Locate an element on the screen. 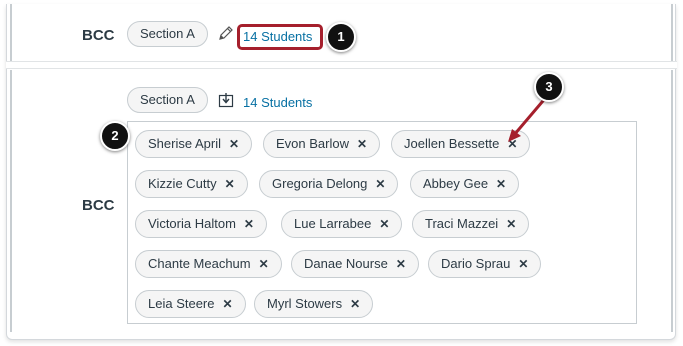 The image size is (683, 346). student-pill: Chante Meachum ✕ is located at coordinates (208, 264).